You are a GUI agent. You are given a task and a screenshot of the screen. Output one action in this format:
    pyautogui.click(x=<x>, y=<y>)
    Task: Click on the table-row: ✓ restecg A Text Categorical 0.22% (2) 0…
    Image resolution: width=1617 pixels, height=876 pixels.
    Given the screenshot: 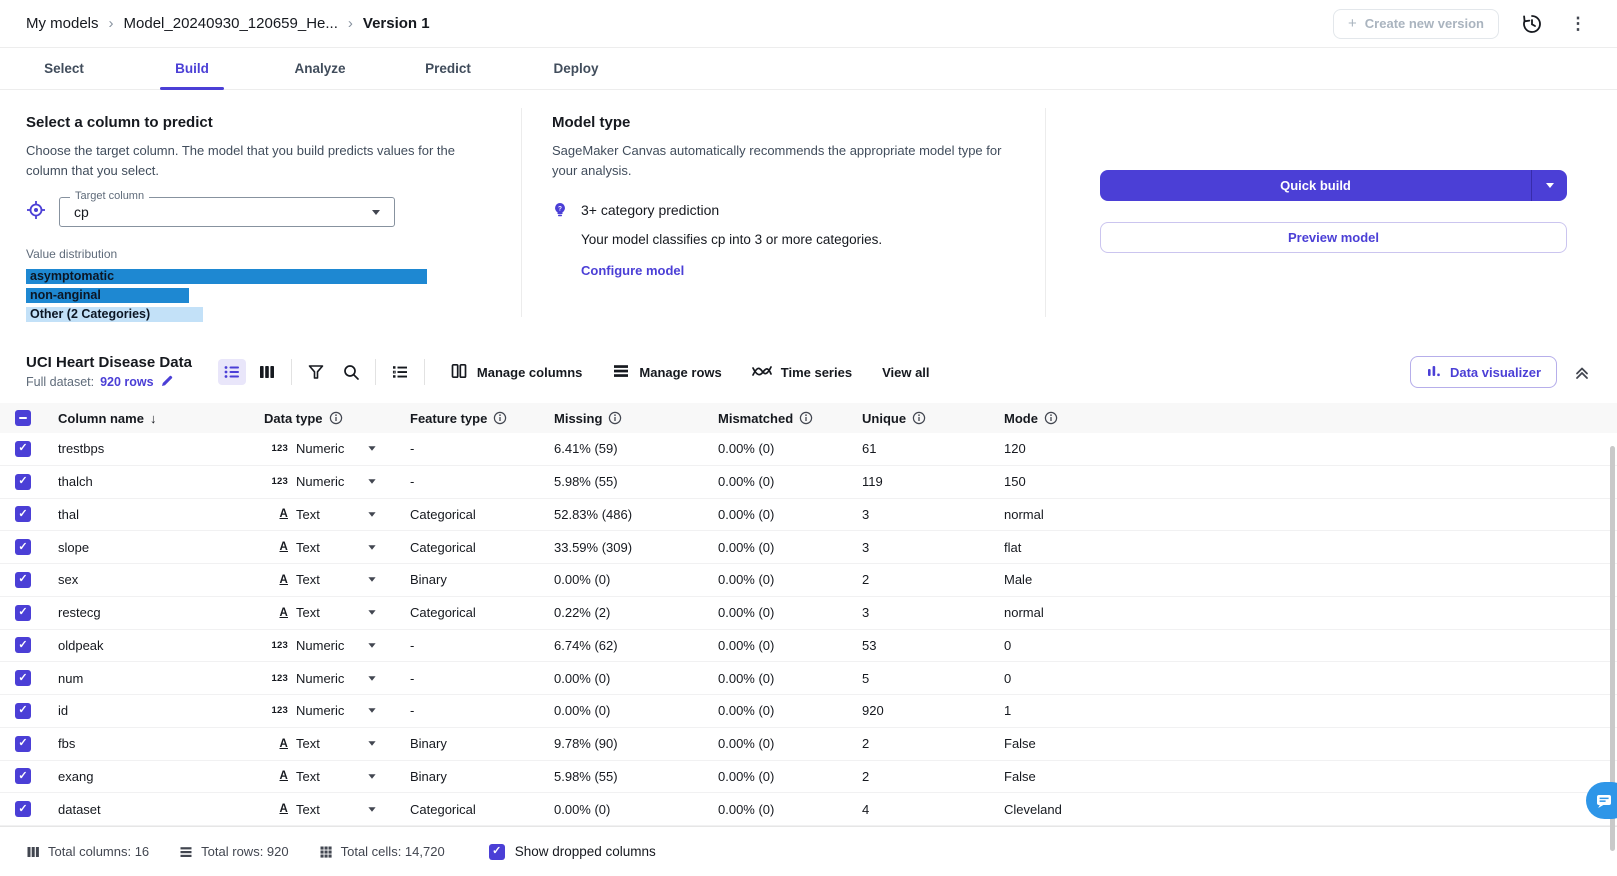 What is the action you would take?
    pyautogui.click(x=808, y=613)
    